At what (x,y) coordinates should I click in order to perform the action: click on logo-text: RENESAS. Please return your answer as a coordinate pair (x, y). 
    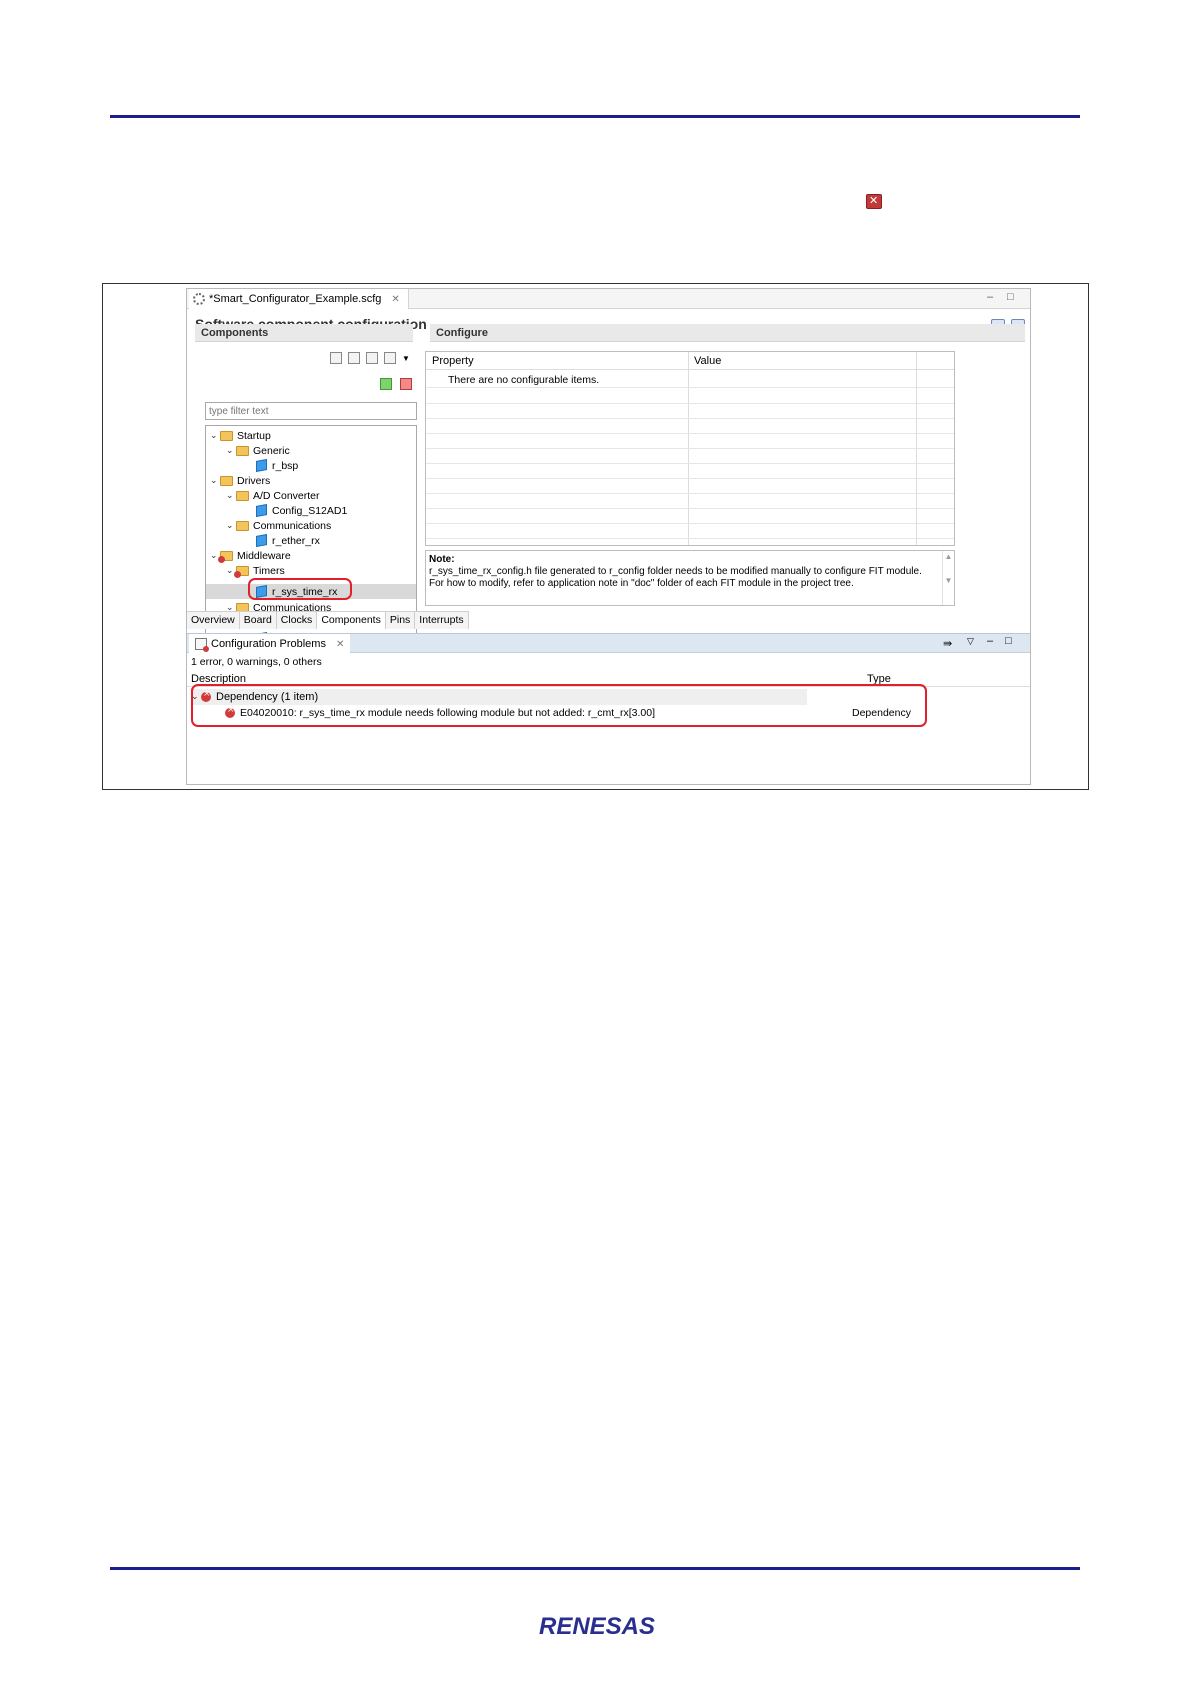
    Looking at the image, I should click on (597, 1626).